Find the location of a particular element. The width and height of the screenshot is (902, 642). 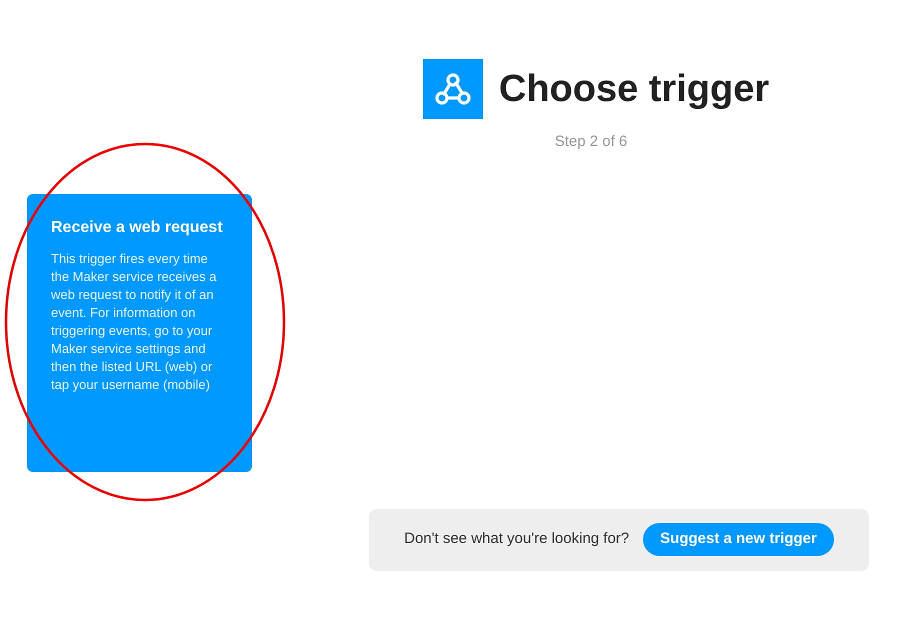

trigger-card is located at coordinates (139, 333).